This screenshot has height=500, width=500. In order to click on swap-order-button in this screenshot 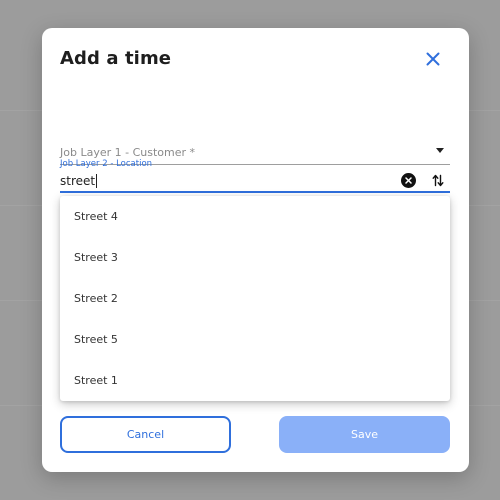, I will do `click(438, 180)`.